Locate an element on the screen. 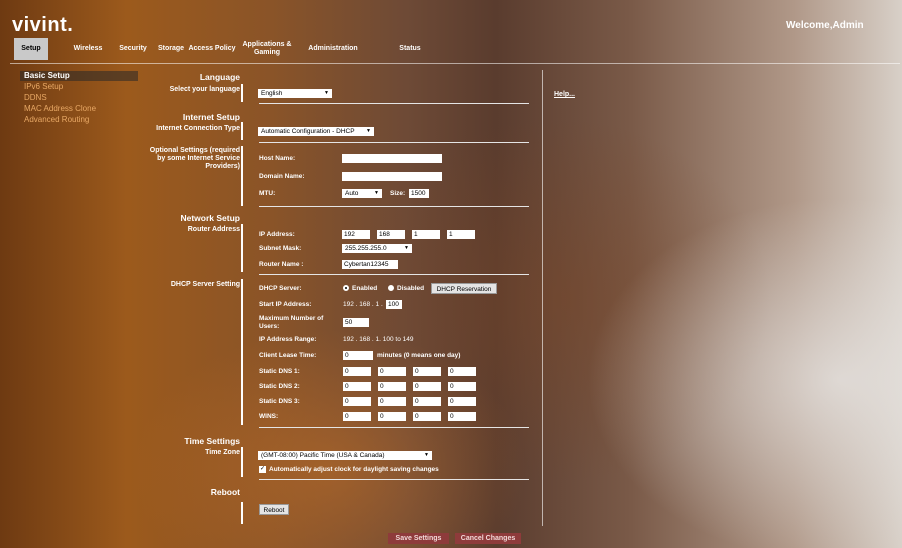 This screenshot has height=548, width=902. dns2-octet-2-input: 0 is located at coordinates (392, 386).